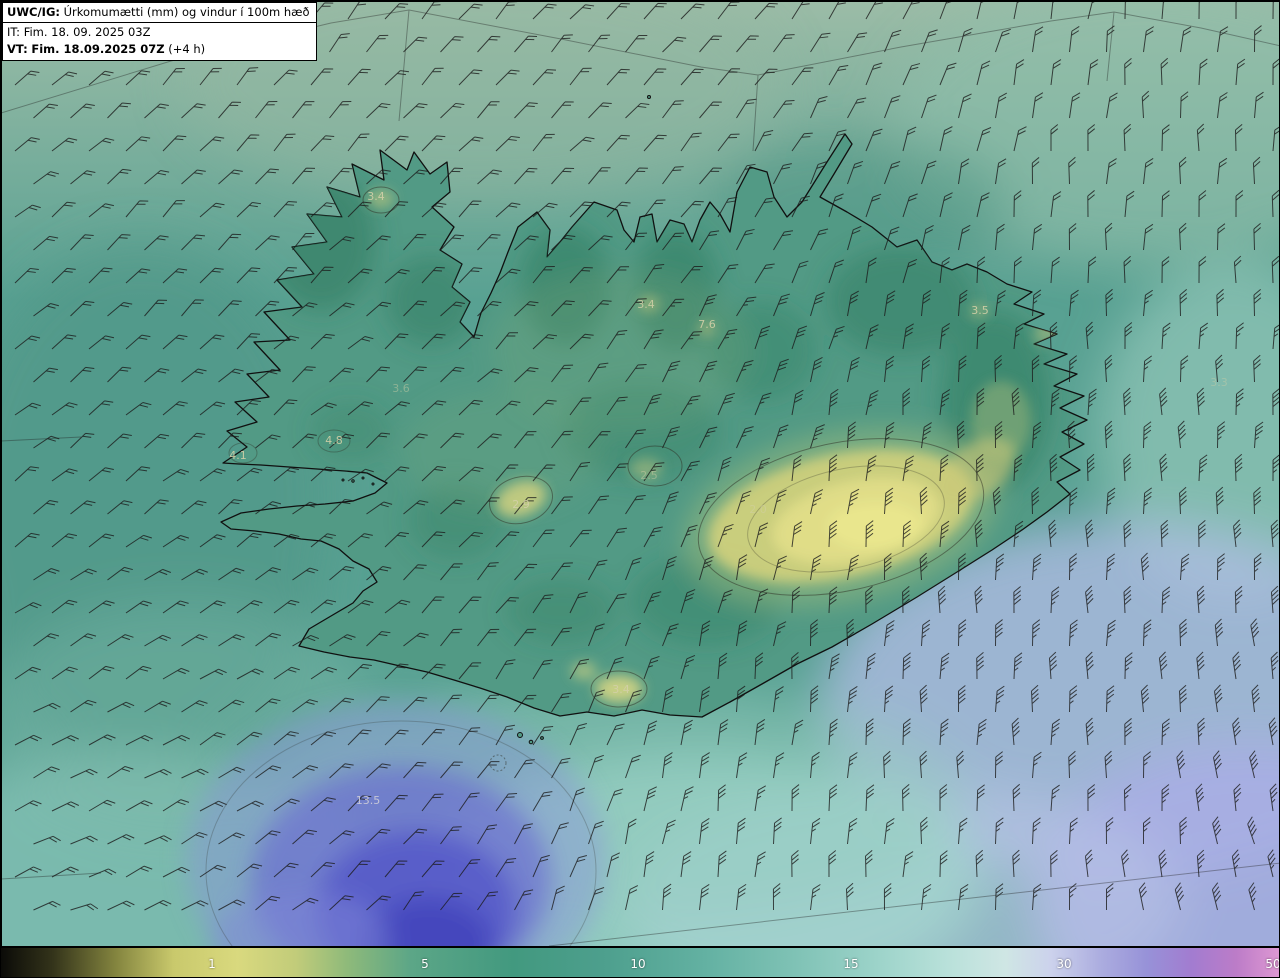 The width and height of the screenshot is (1280, 978). I want to click on valid-time-label: VT:, so click(17, 49).